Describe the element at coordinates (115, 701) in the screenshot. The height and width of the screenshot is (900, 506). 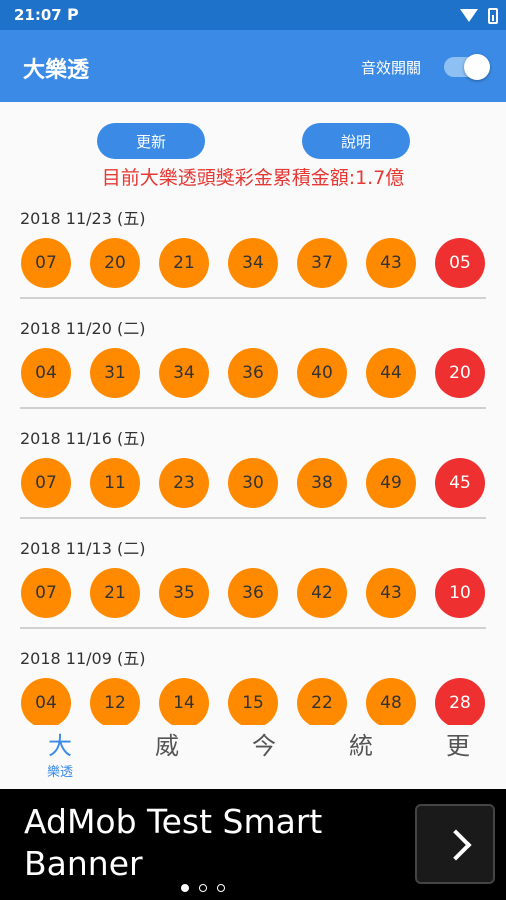
I see `number-ball: 12` at that location.